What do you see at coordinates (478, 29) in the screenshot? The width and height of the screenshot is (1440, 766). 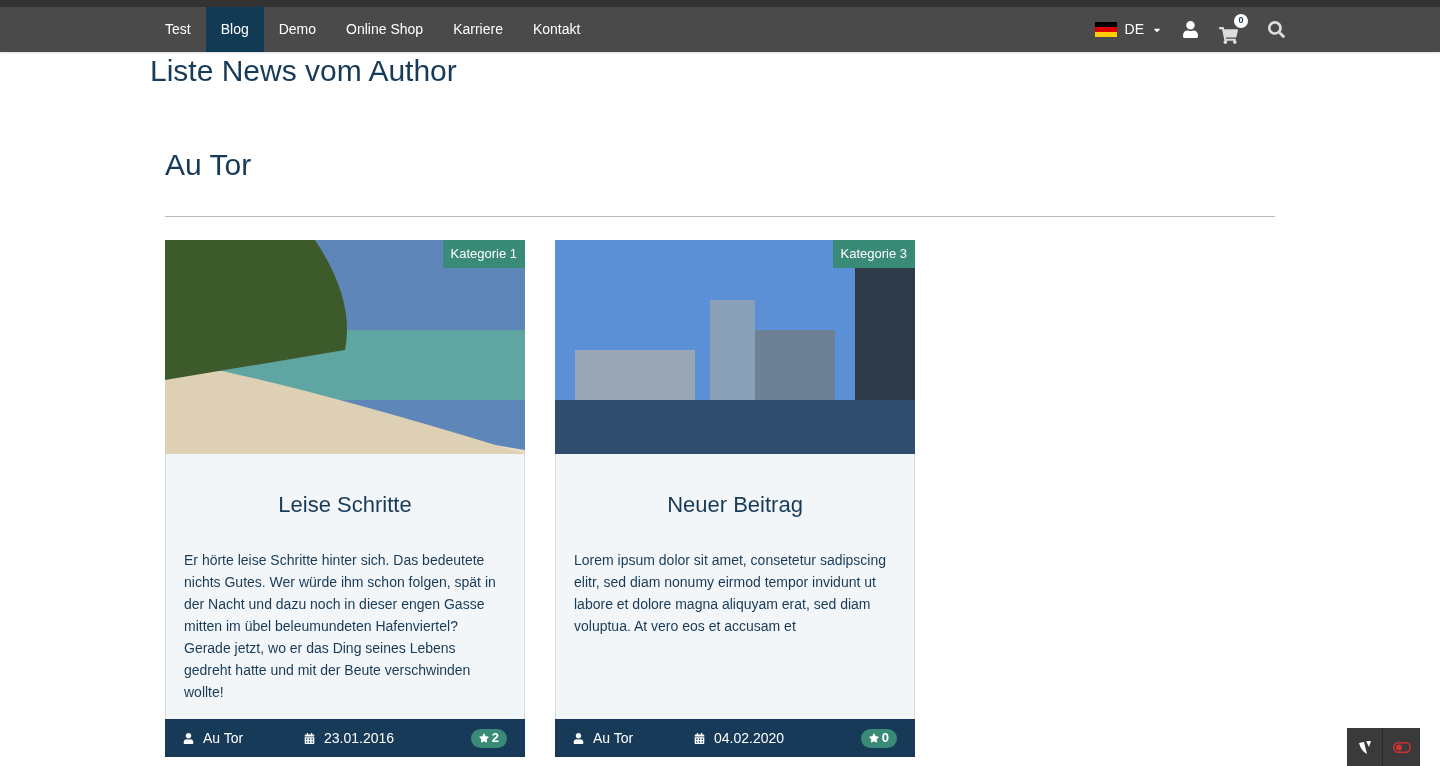 I see `nav-link: Karriere` at bounding box center [478, 29].